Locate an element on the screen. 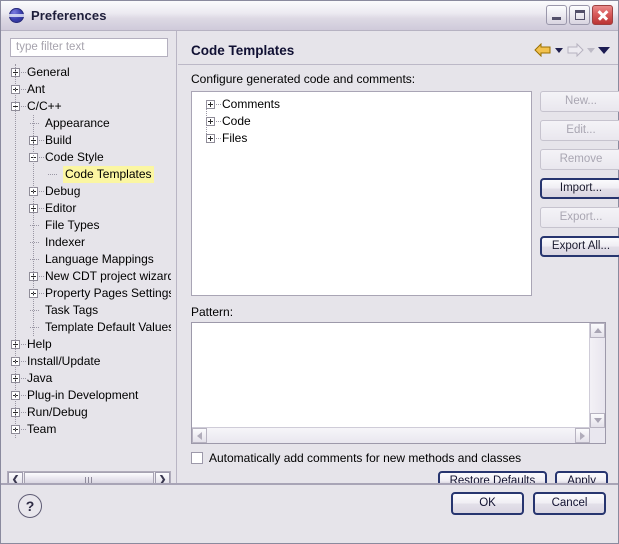  sidebar-item-java: Java is located at coordinates (89, 378).